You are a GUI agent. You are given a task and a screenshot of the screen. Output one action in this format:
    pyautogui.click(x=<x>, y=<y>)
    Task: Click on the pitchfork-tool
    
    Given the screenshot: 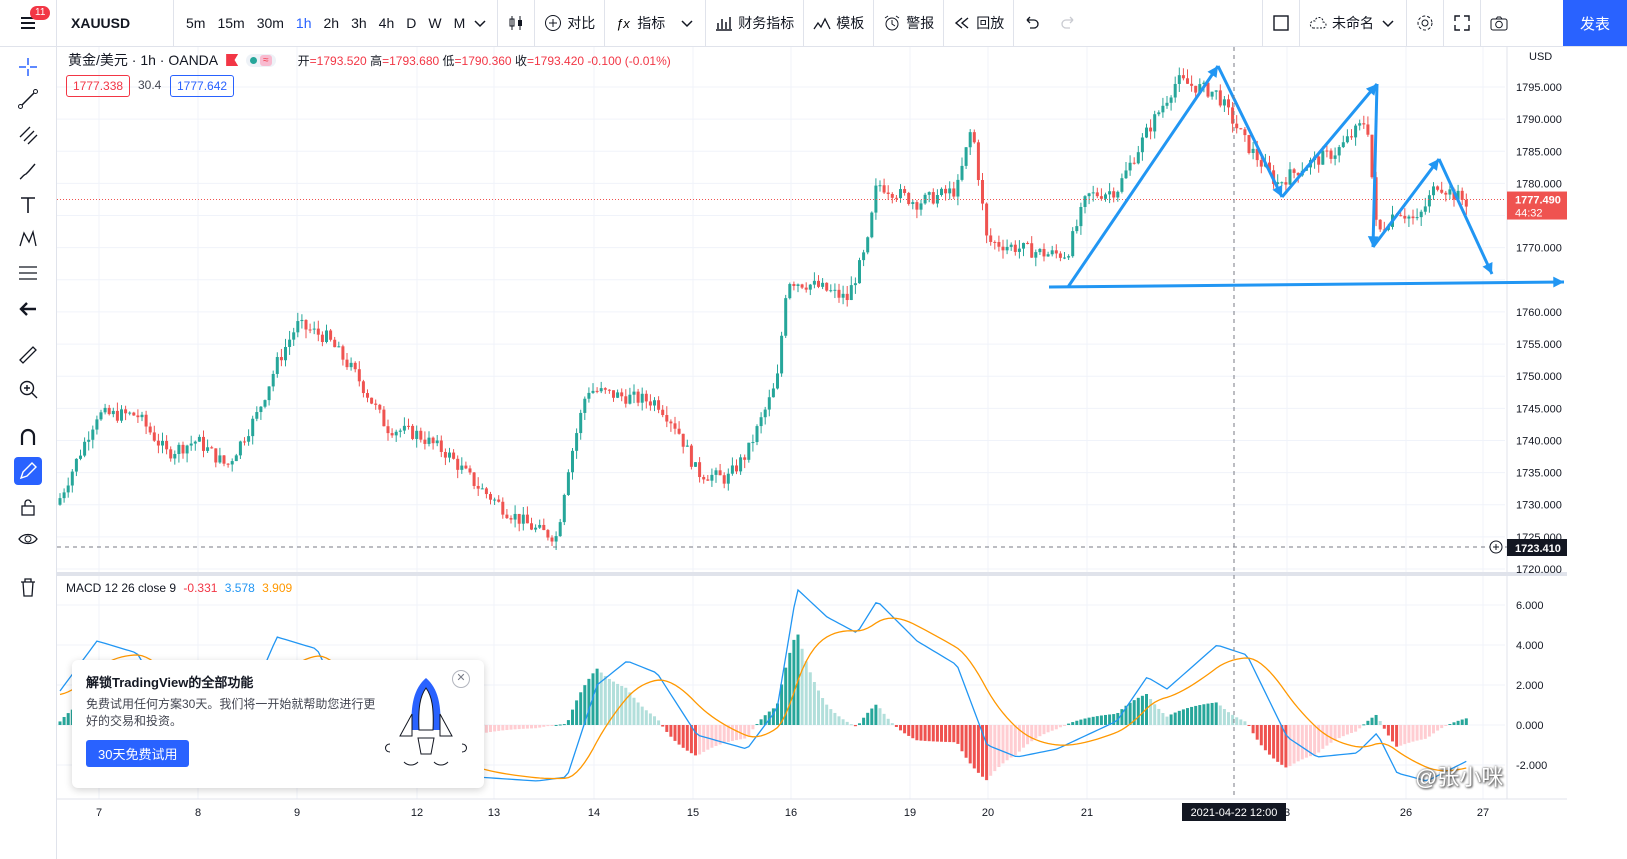 What is the action you would take?
    pyautogui.click(x=28, y=135)
    